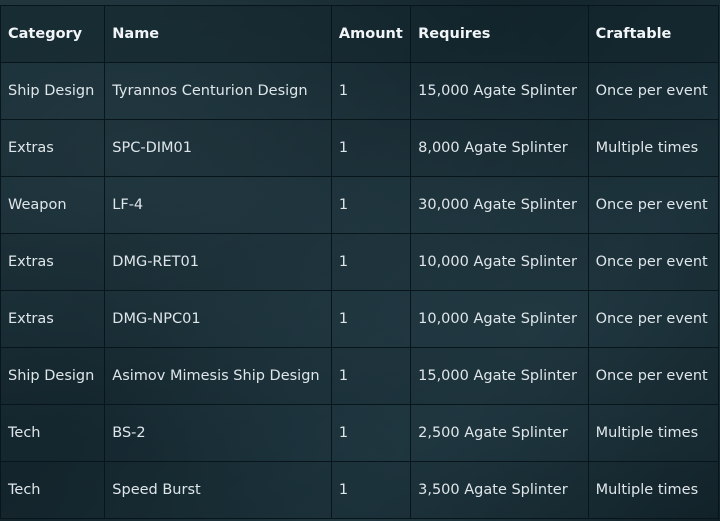  What do you see at coordinates (499, 433) in the screenshot?
I see `cell-requires: 2,500 Agate Splinter` at bounding box center [499, 433].